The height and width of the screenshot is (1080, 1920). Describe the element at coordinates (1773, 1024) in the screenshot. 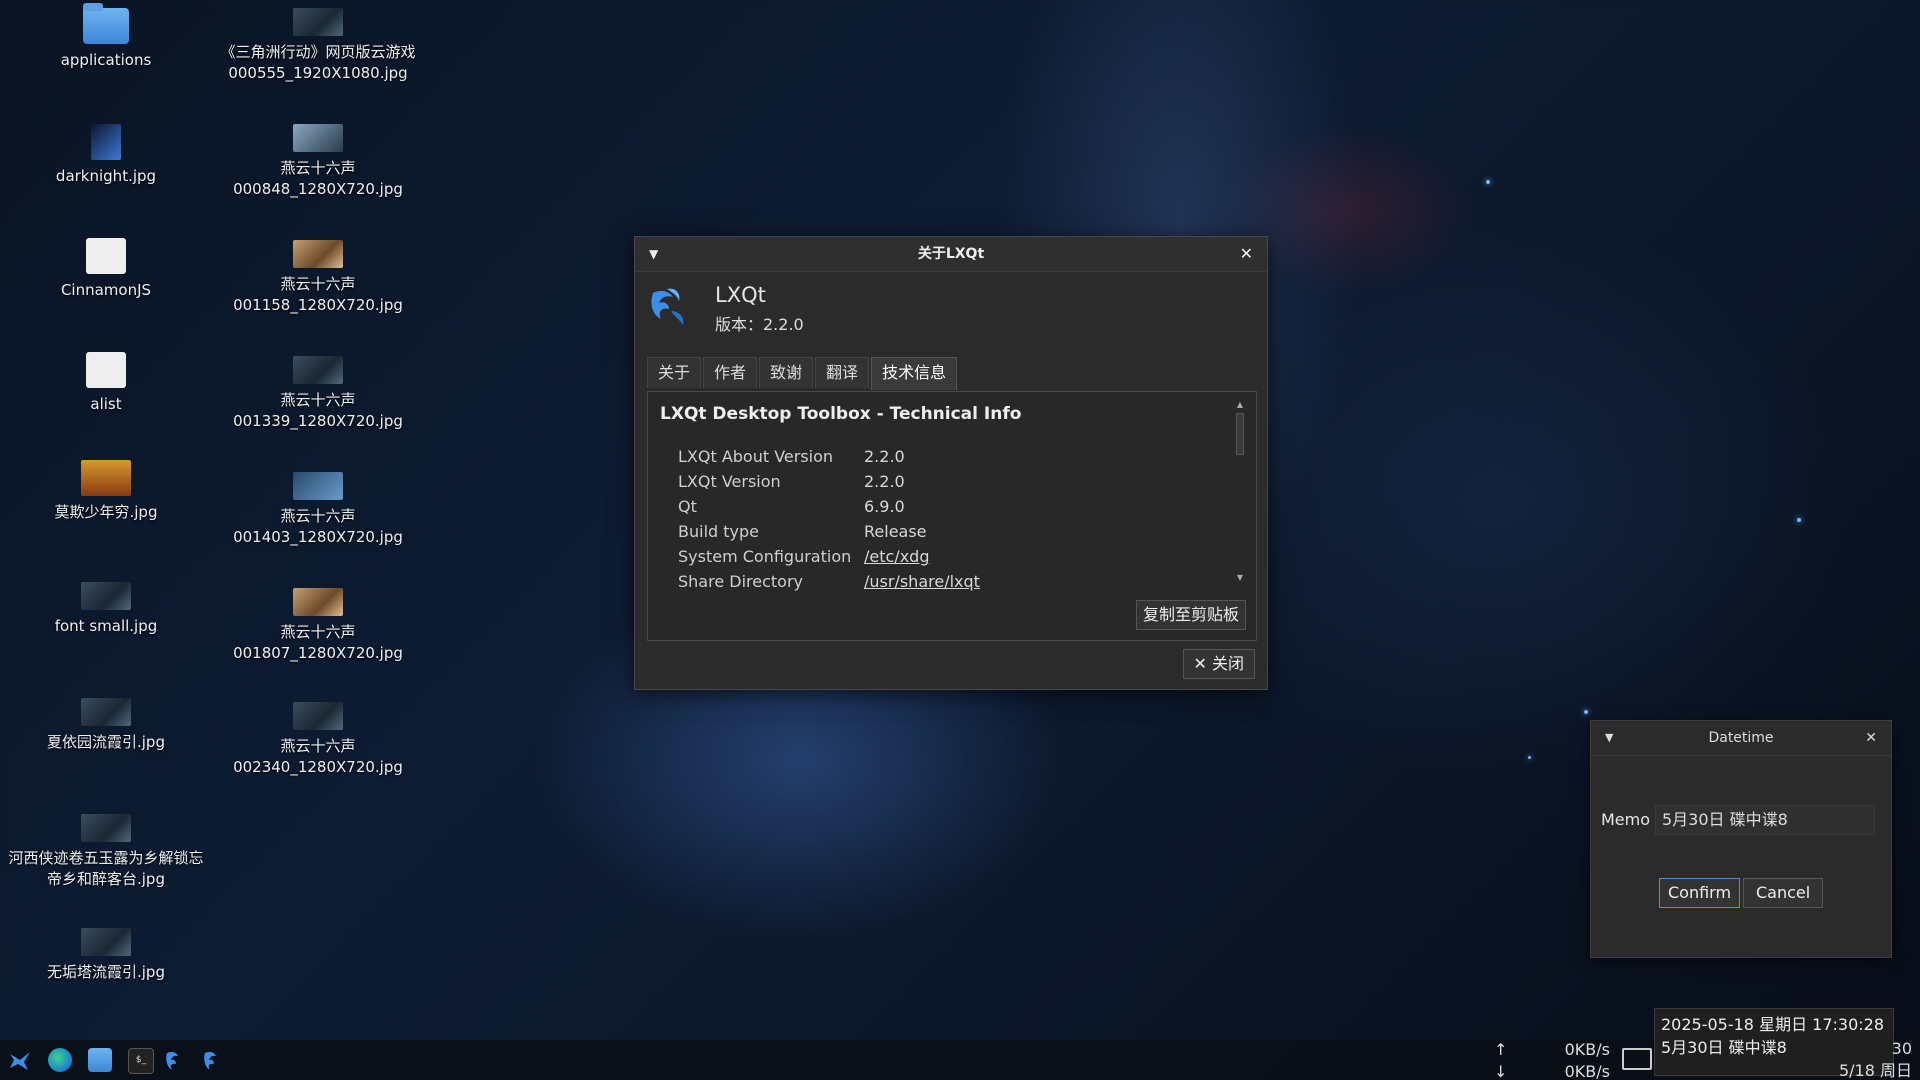

I see `tooltip-datetime: 2025-05-18 星期日 17:30:28` at that location.